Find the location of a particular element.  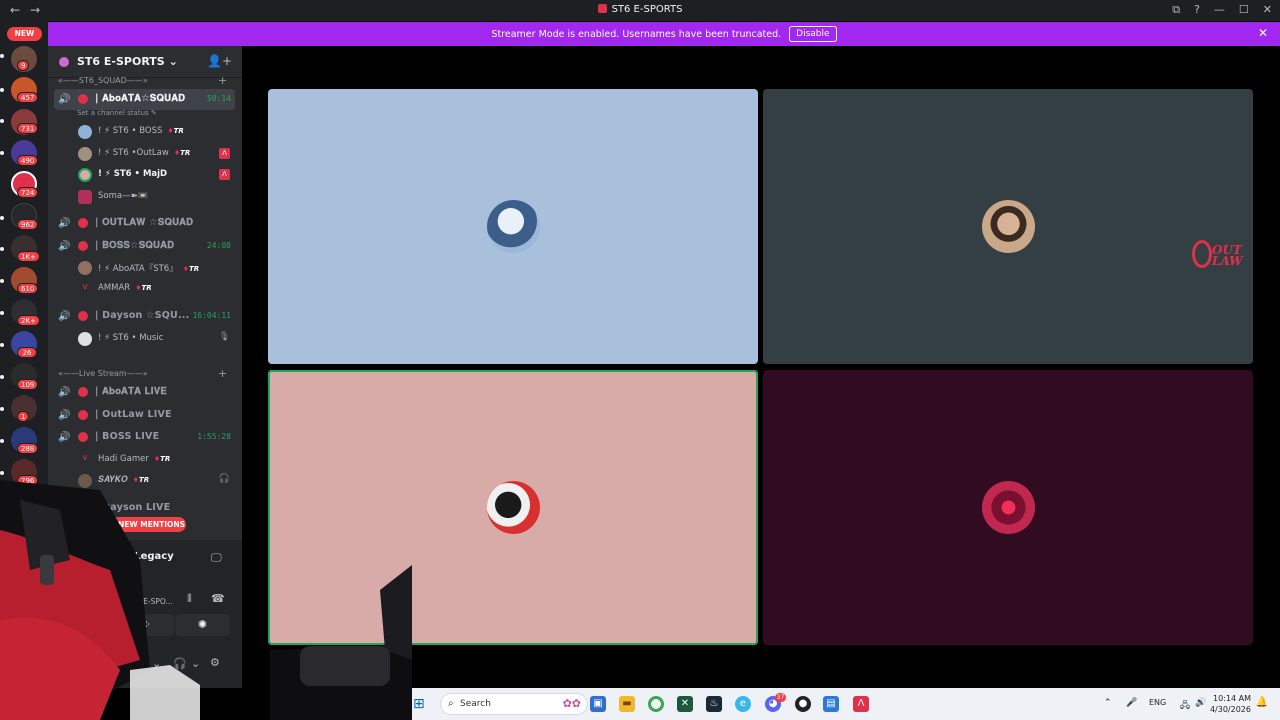

voice-channel-aboata-live: 🔊 | 𝐀𝐛𝐨𝐀𝐓𝐀 𝐋𝐈𝐕𝐄 is located at coordinates (144, 392).